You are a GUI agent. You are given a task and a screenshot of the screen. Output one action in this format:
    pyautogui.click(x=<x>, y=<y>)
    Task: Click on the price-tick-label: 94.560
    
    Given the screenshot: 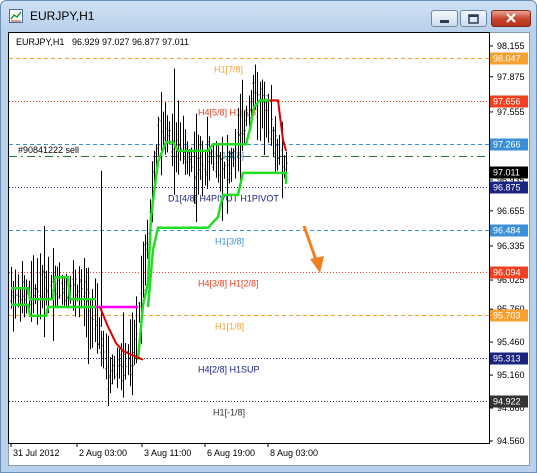 What is the action you would take?
    pyautogui.click(x=511, y=441)
    